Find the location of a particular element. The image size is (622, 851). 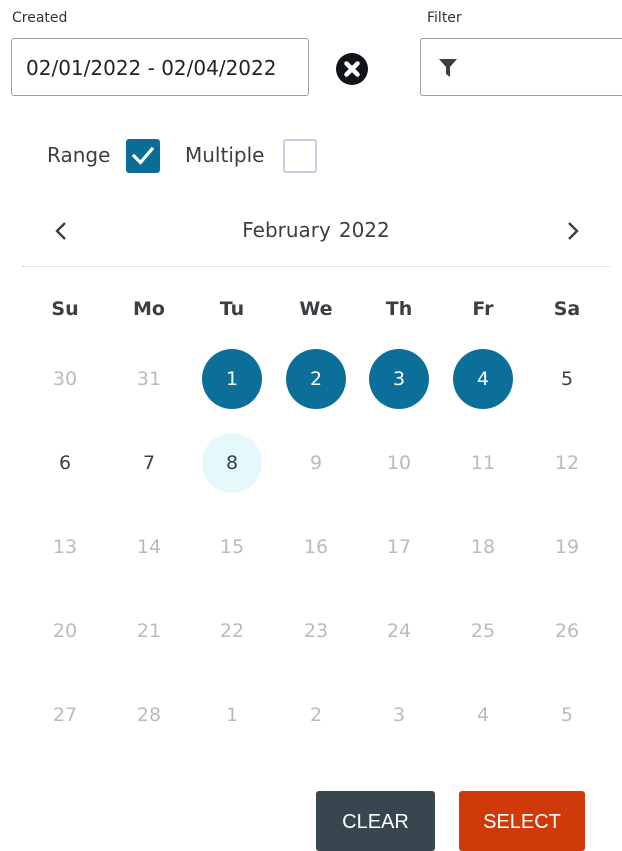

filter-label: Filter is located at coordinates (444, 18).